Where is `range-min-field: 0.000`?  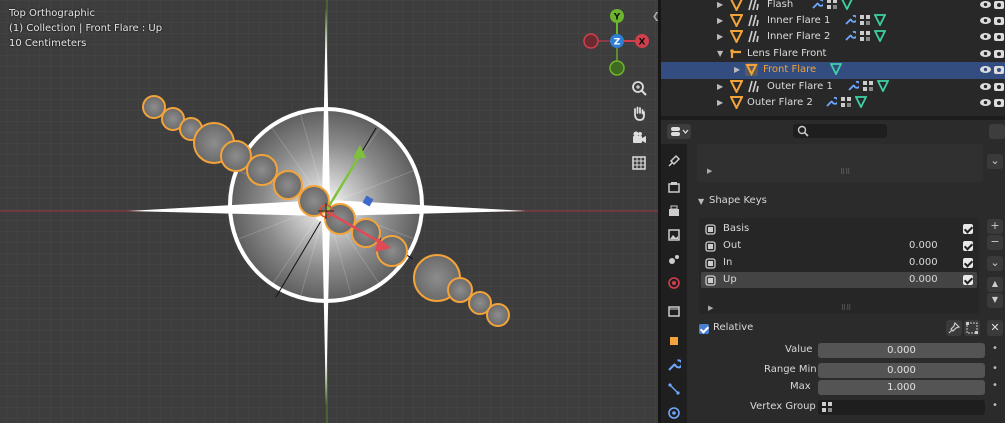
range-min-field: 0.000 is located at coordinates (901, 370).